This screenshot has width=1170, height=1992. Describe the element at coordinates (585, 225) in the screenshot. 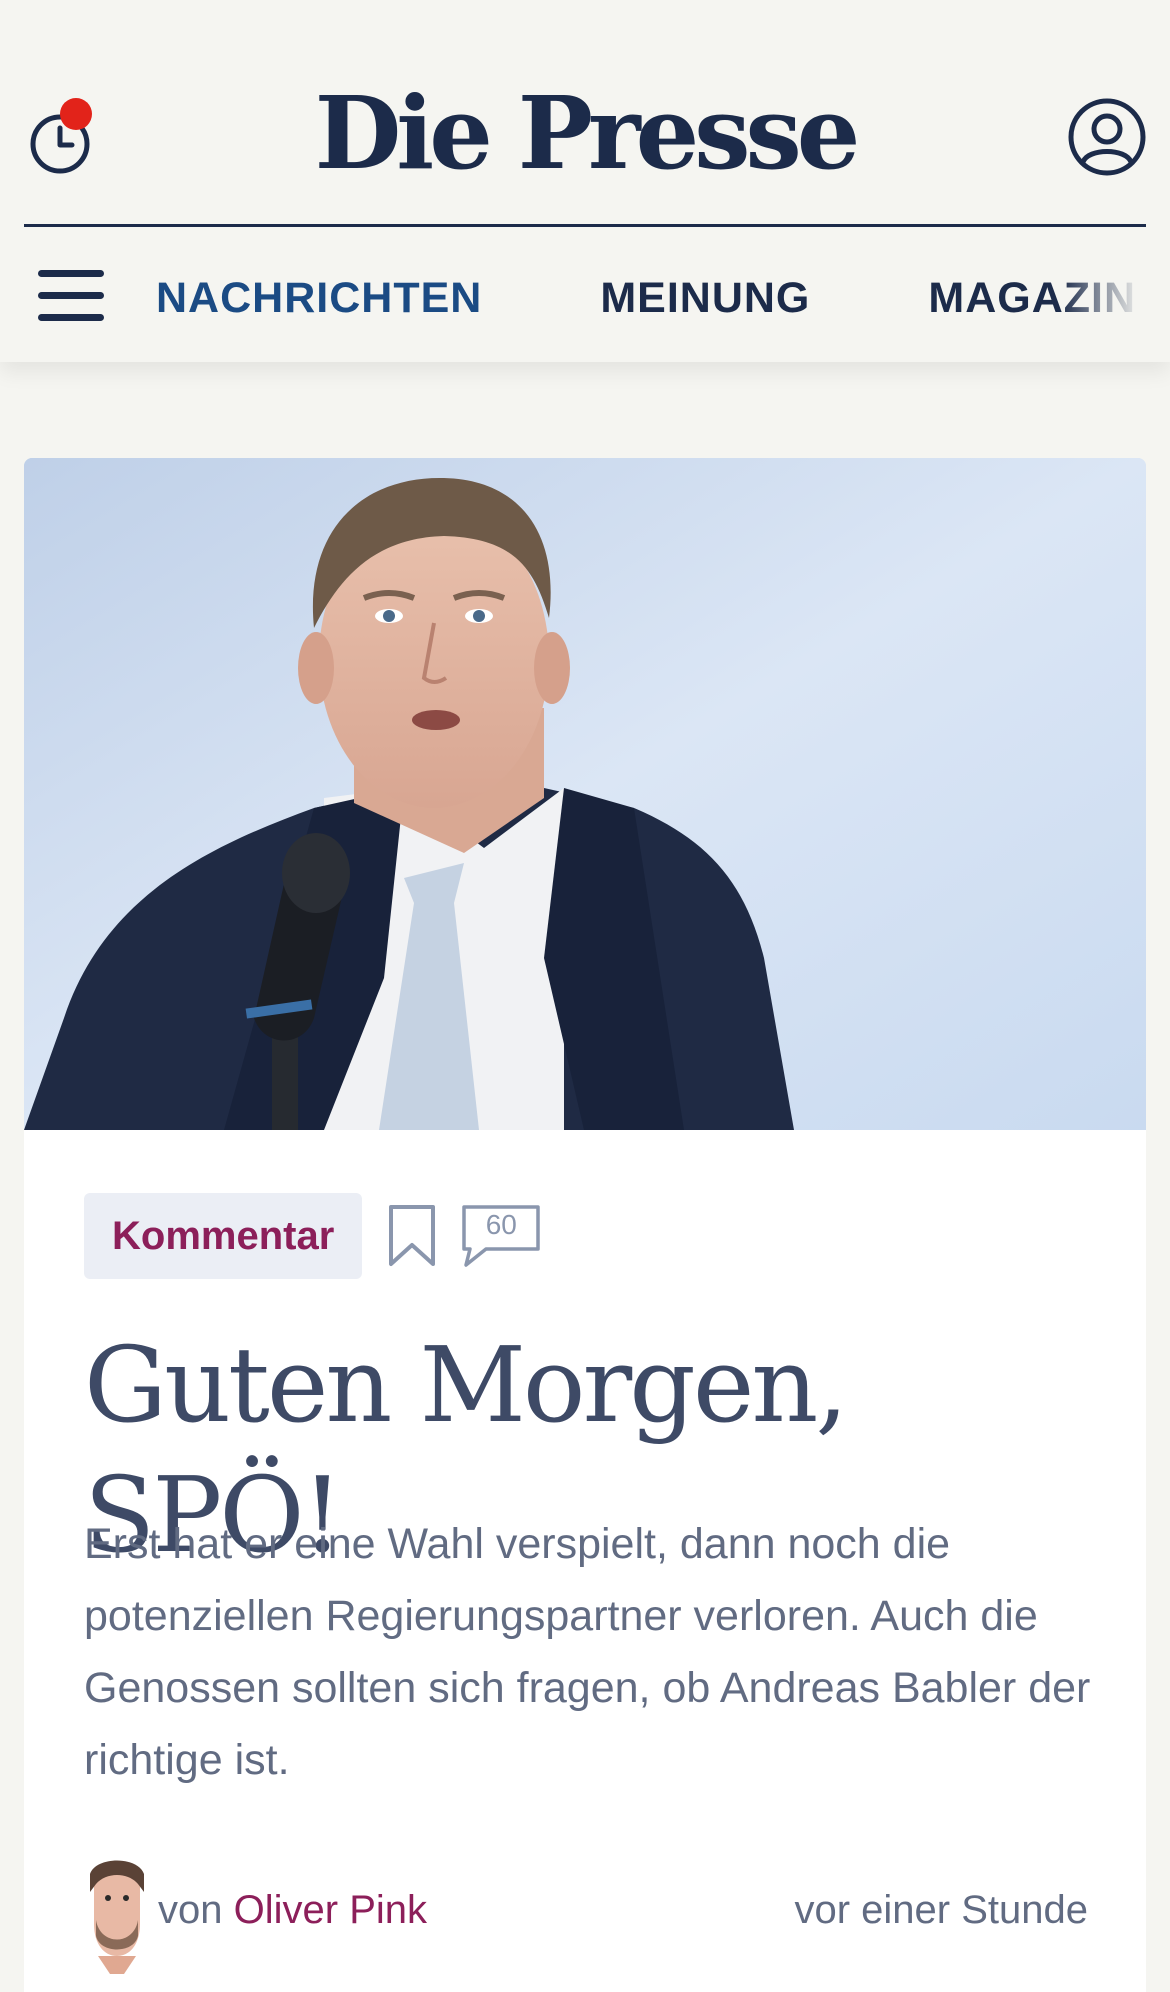

I see `header-divider` at that location.